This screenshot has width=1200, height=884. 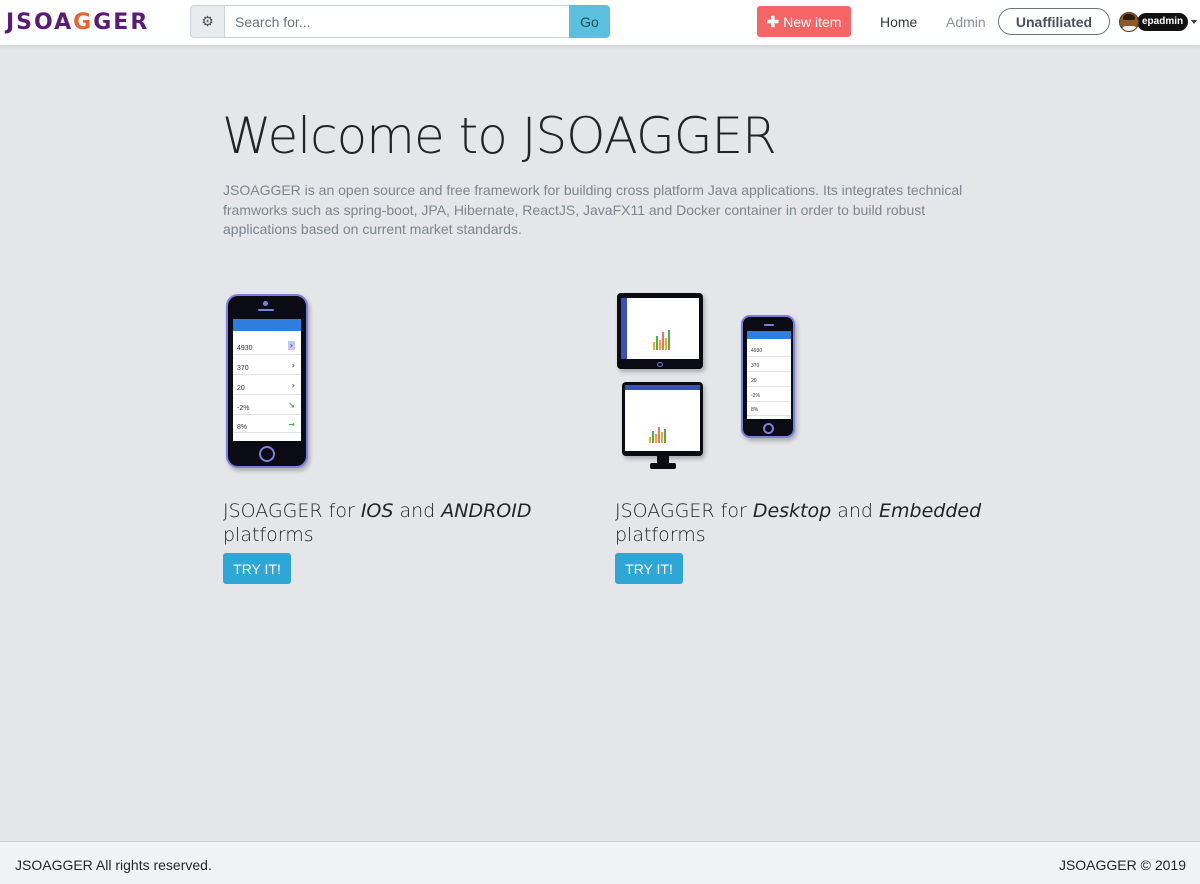 I want to click on new-item-button: ✚ New item, so click(x=804, y=21).